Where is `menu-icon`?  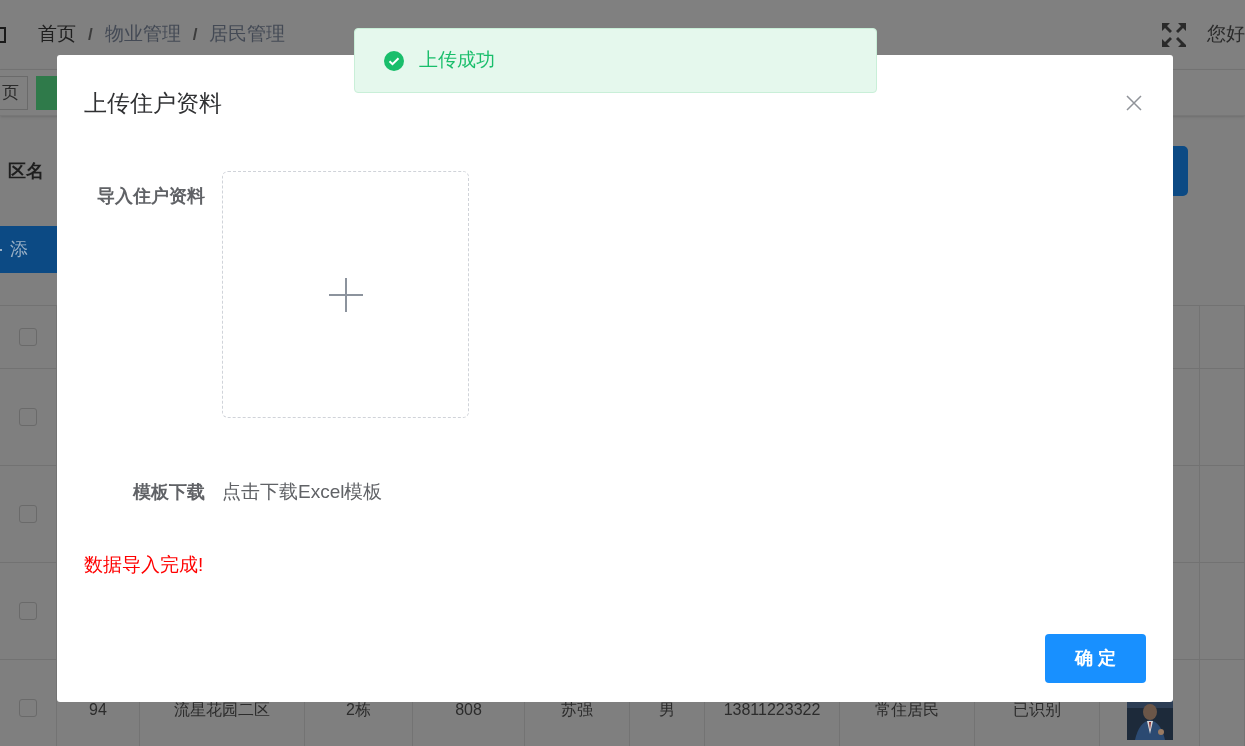 menu-icon is located at coordinates (3, 34).